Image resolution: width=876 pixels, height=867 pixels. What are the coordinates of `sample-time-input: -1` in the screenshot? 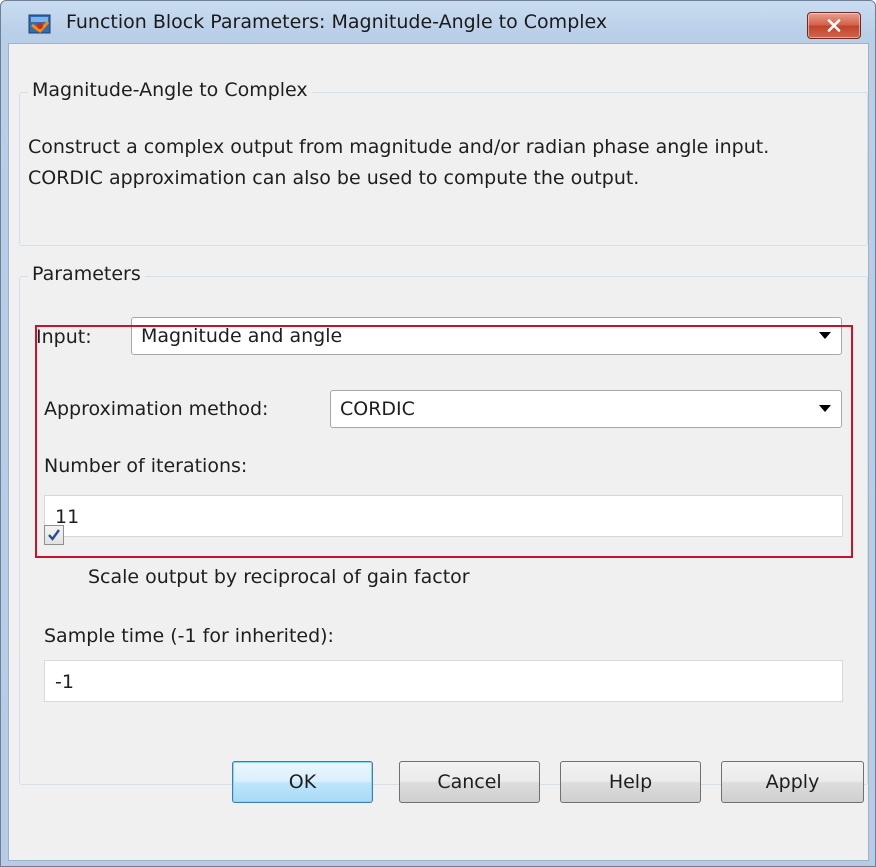 It's located at (443, 681).